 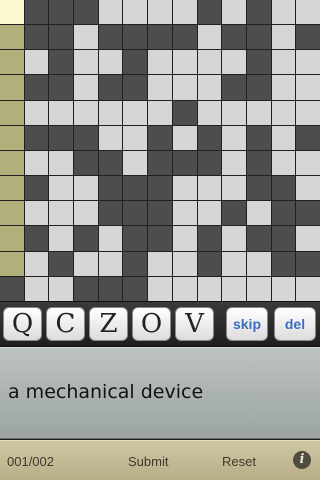 I want to click on delete-button: del, so click(x=295, y=324).